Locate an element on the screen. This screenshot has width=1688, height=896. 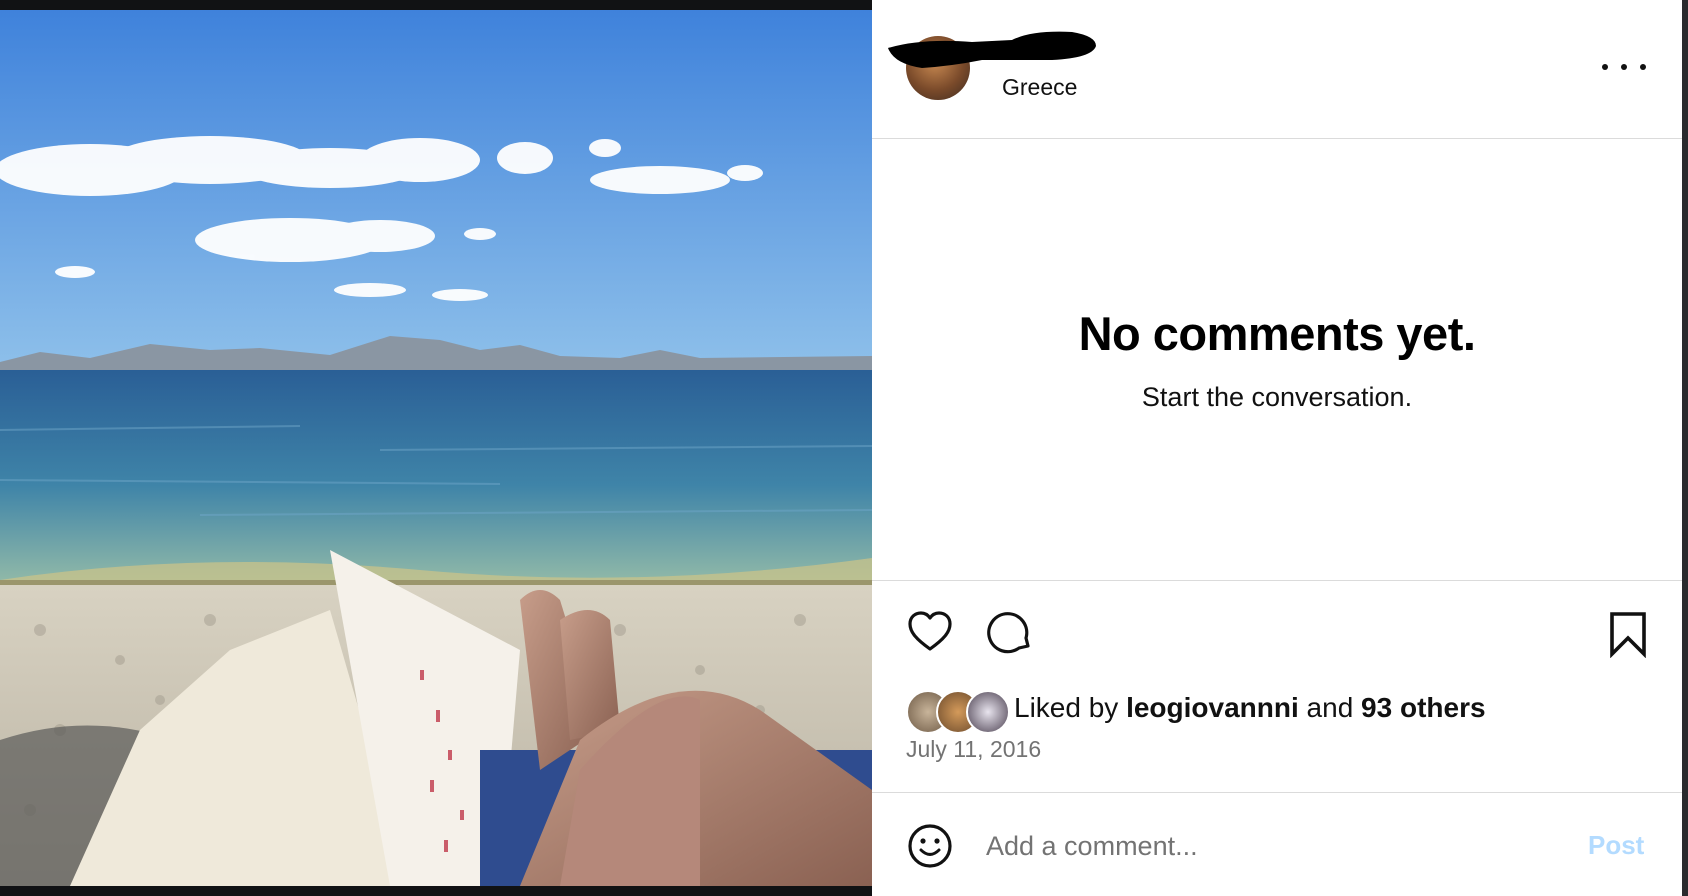
actions-divider is located at coordinates (1277, 580).